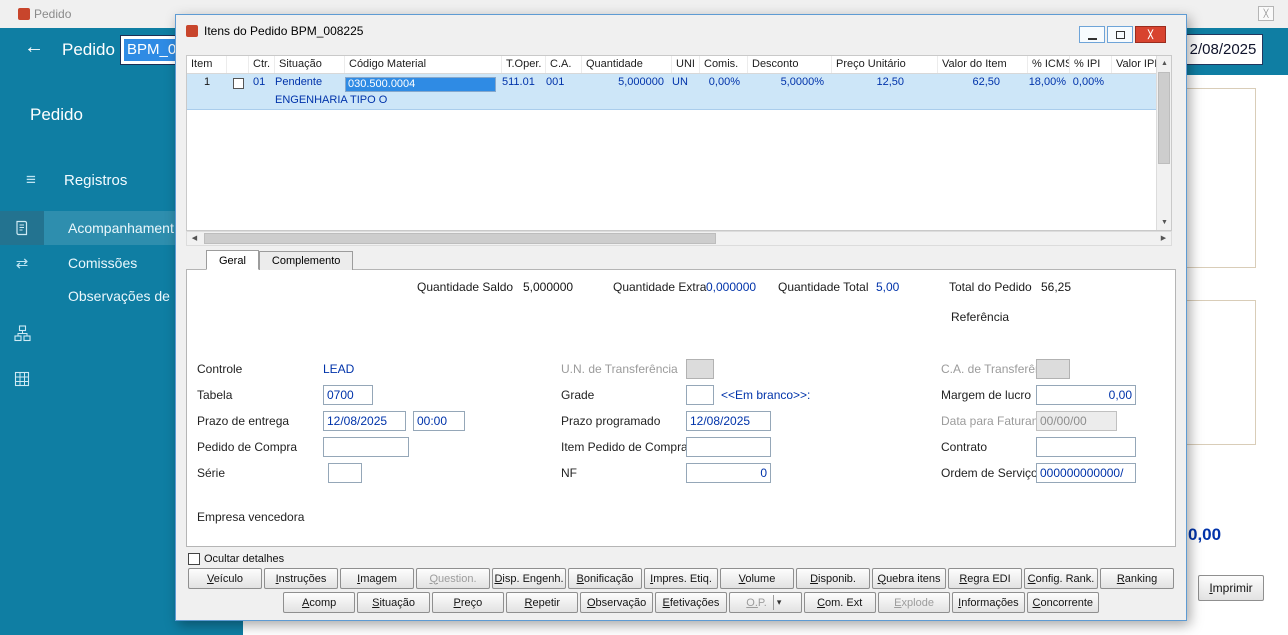  I want to click on row-select-cell, so click(238, 83).